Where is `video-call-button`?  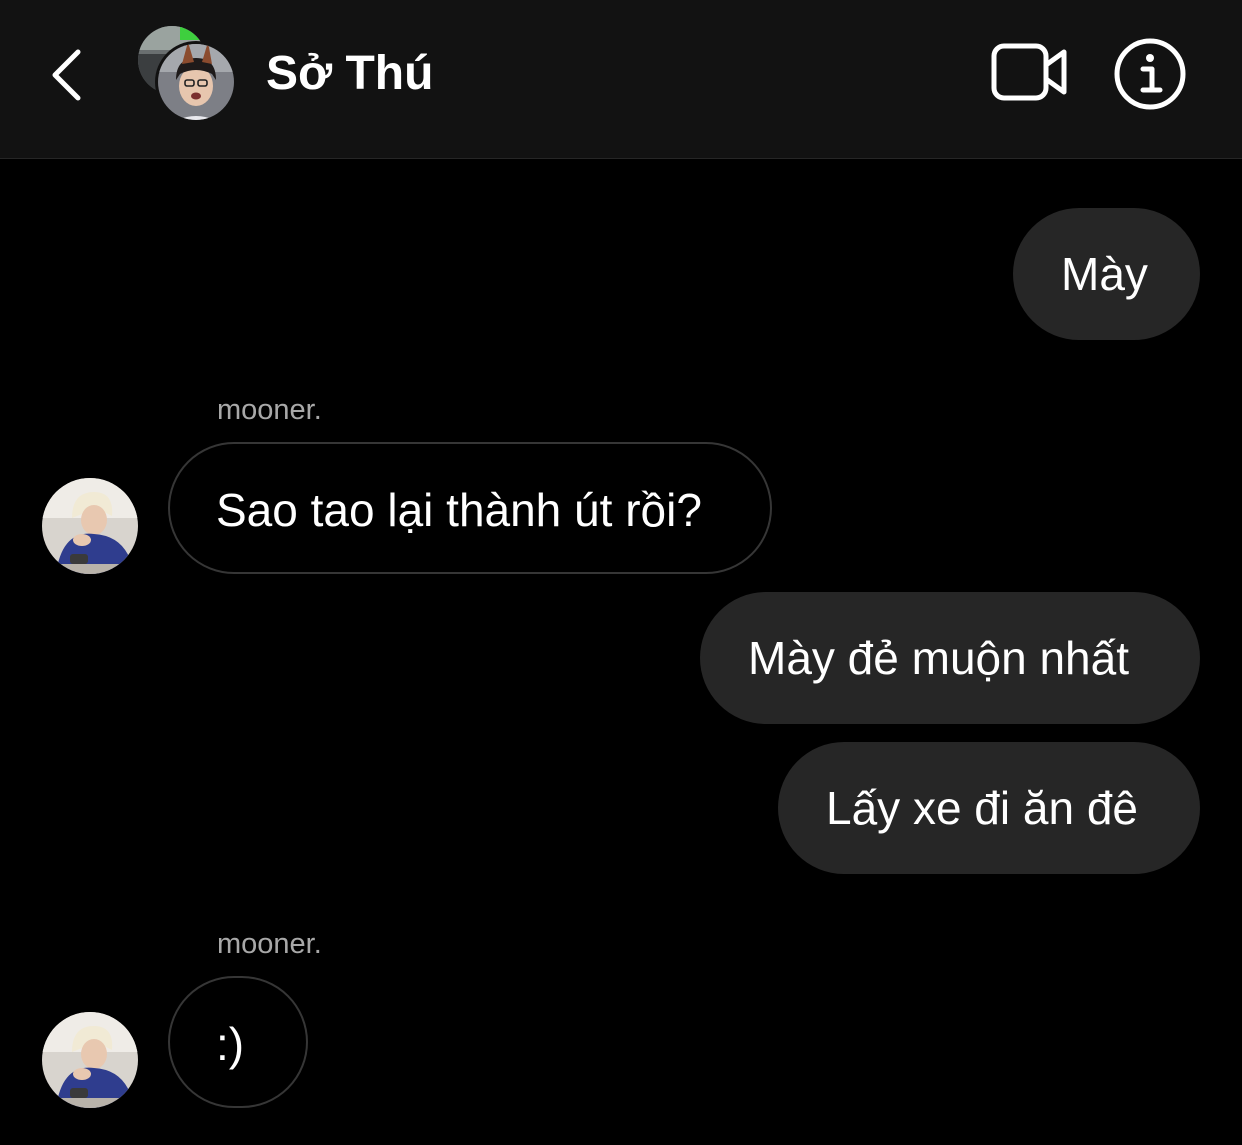 video-call-button is located at coordinates (1030, 73).